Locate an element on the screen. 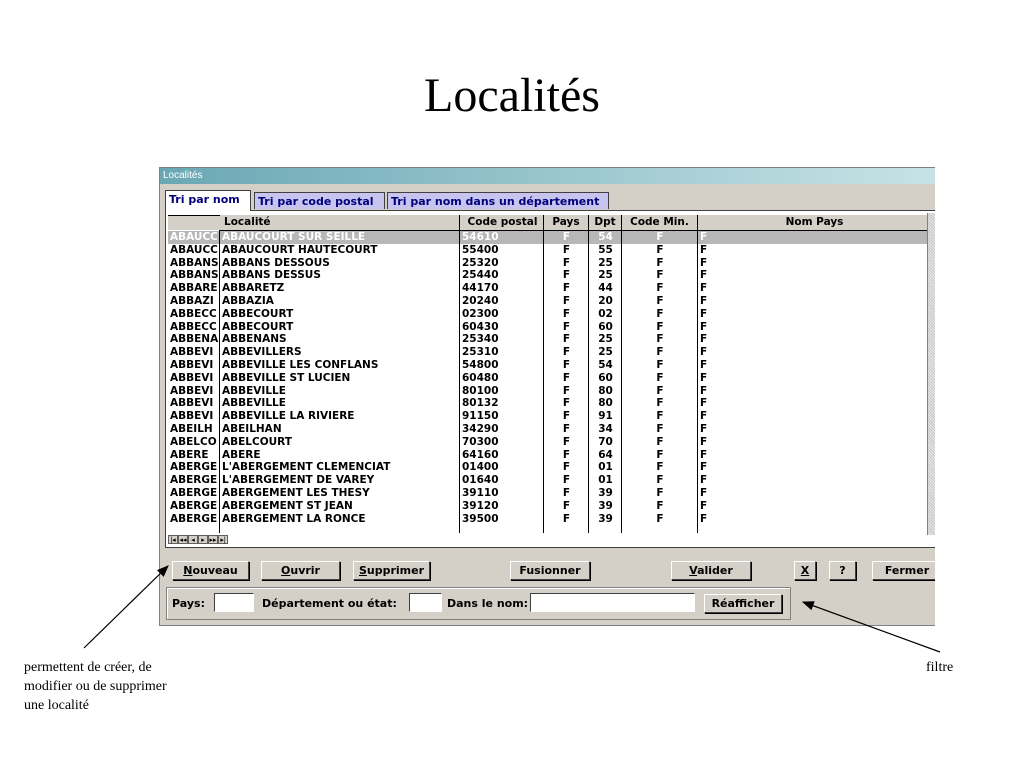  annotation-right: filtre is located at coordinates (940, 667).